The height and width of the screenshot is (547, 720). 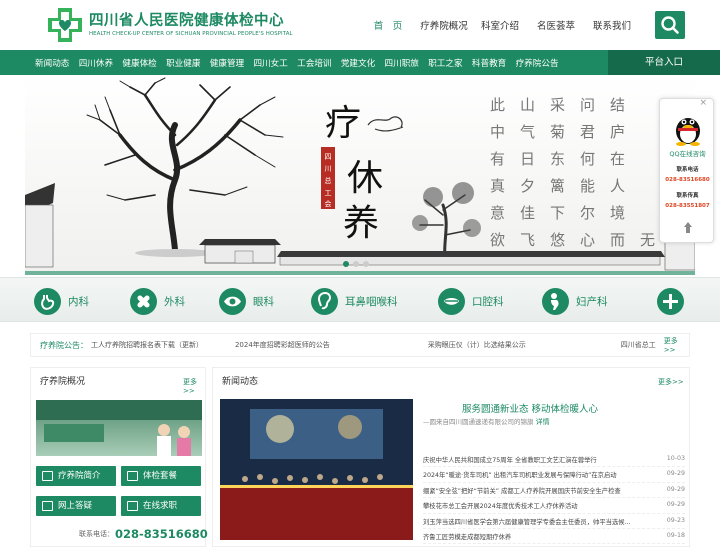 I want to click on platform-entry-button: 平台入口, so click(x=664, y=62).